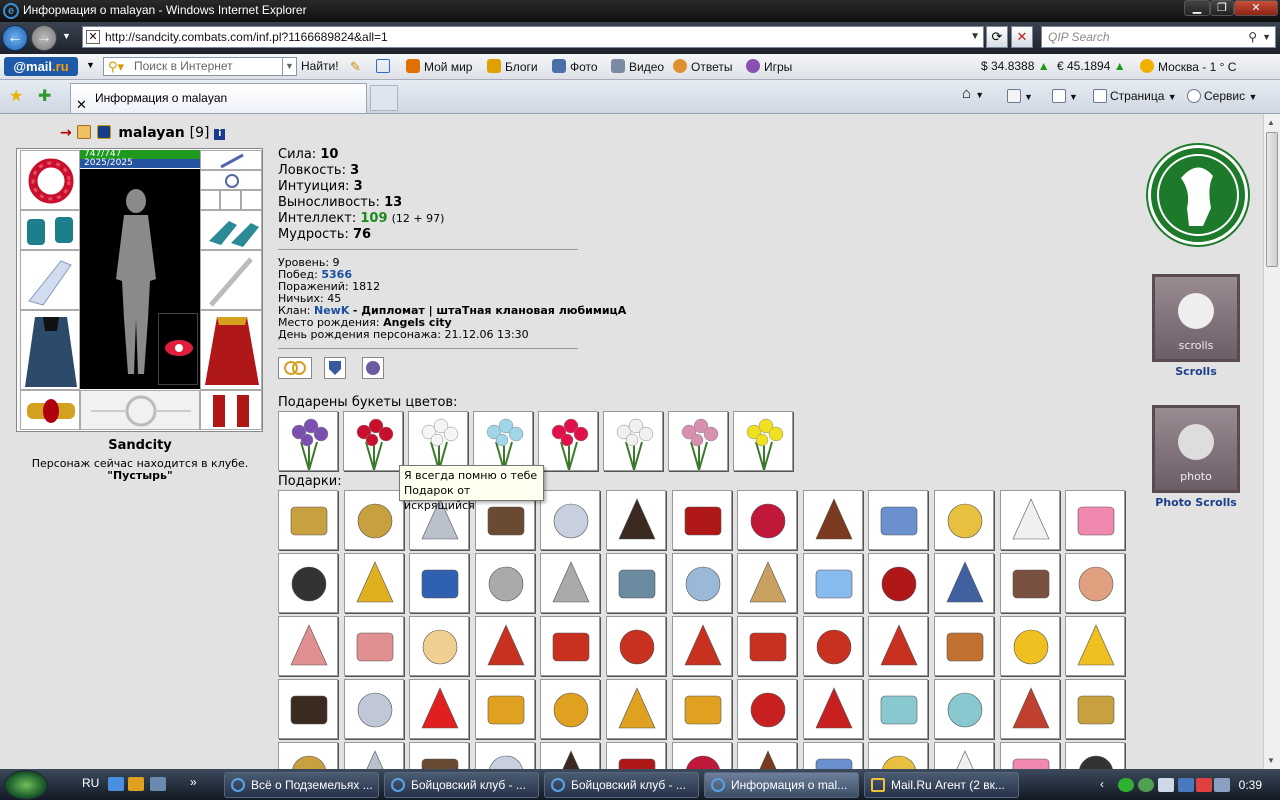 The width and height of the screenshot is (1280, 800). Describe the element at coordinates (104, 132) in the screenshot. I see `clan-shield-icon` at that location.